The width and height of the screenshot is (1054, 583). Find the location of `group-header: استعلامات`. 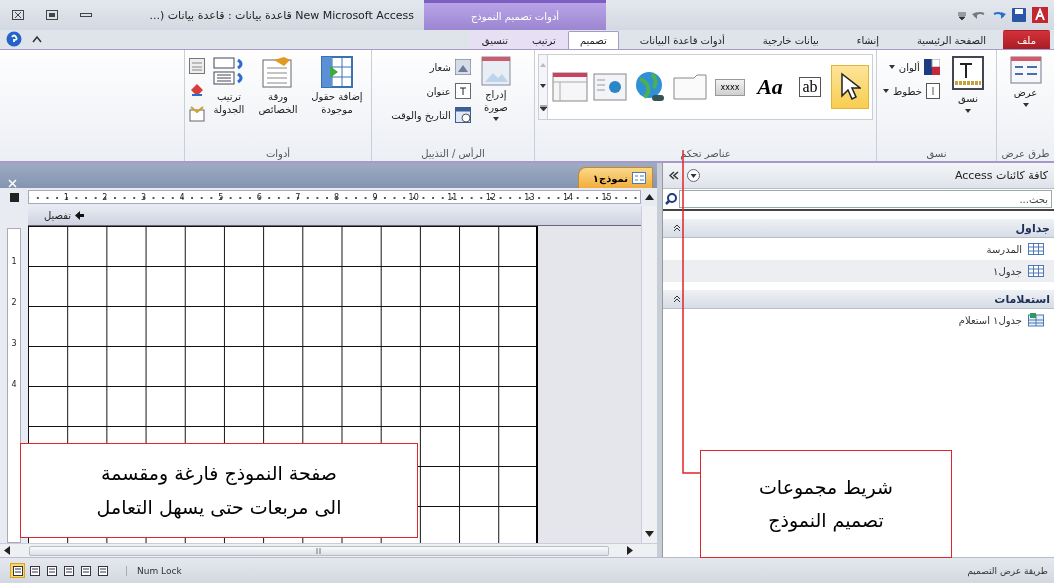

group-header: استعلامات is located at coordinates (858, 299).